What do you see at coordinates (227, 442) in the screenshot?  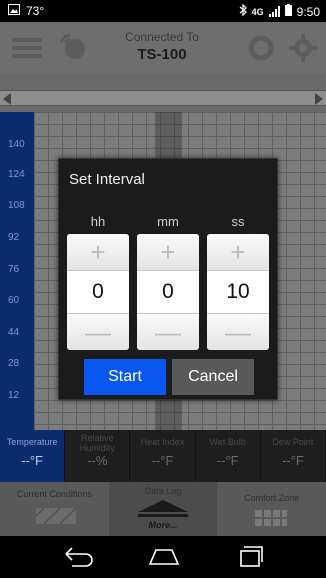 I see `reading-label: Wet Bulb` at bounding box center [227, 442].